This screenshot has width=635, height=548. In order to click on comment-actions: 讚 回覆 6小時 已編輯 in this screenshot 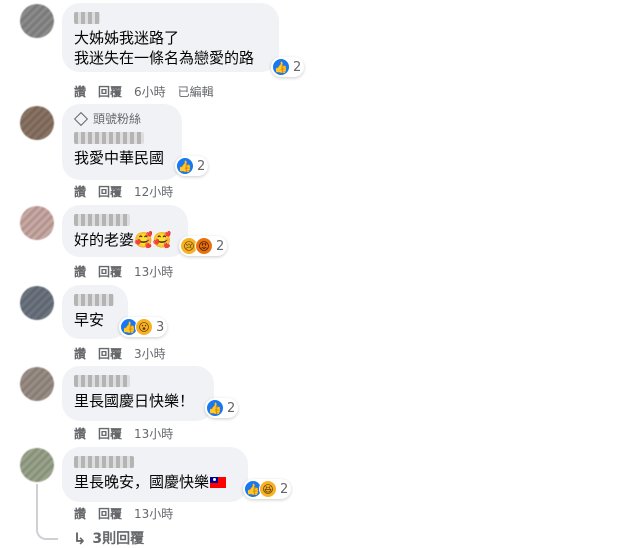, I will do `click(144, 91)`.